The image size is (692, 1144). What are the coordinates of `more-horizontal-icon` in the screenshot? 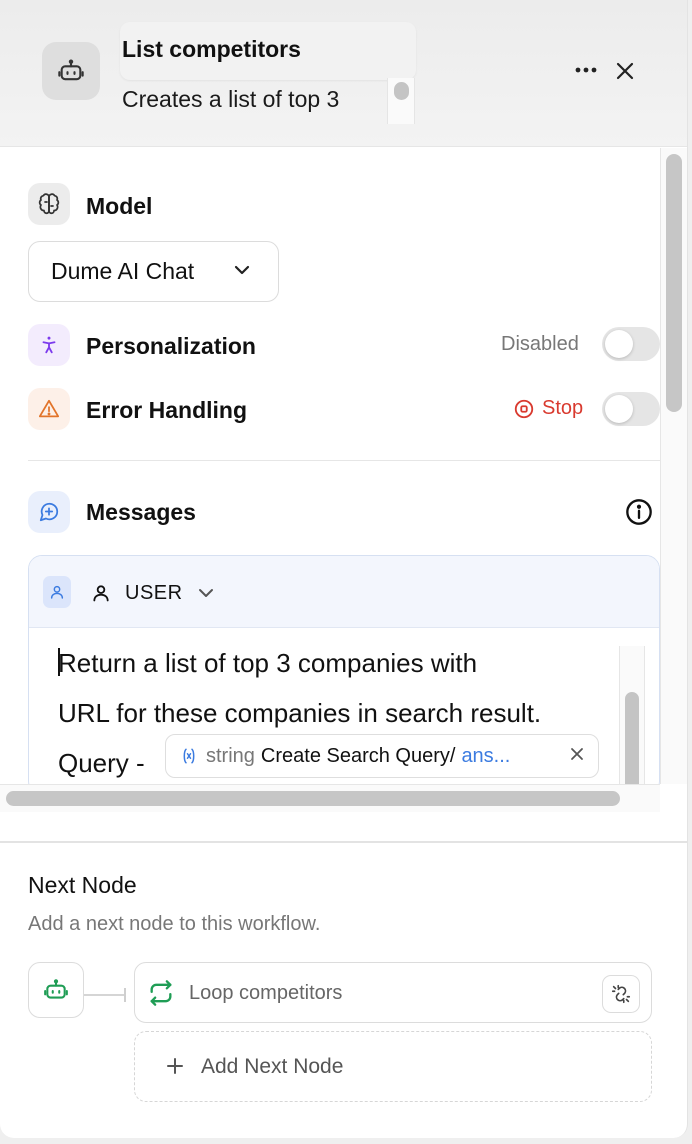 It's located at (586, 70).